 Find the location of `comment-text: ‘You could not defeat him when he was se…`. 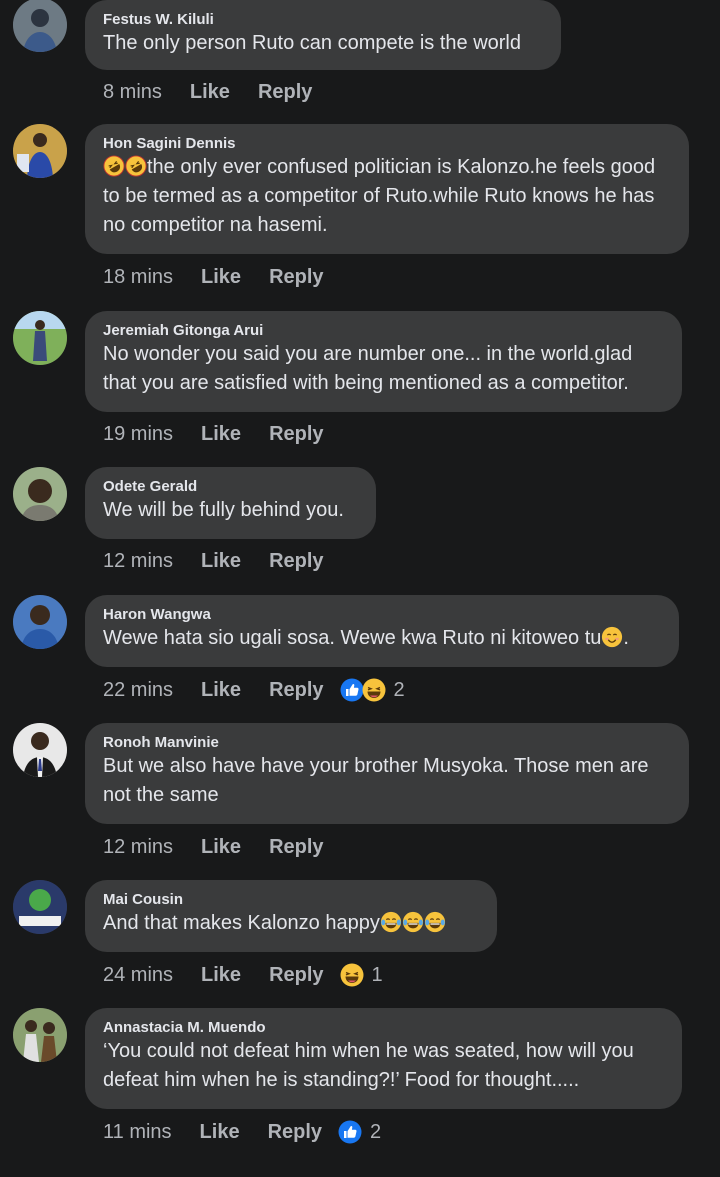

comment-text: ‘You could not defeat him when he was se… is located at coordinates (368, 1065).